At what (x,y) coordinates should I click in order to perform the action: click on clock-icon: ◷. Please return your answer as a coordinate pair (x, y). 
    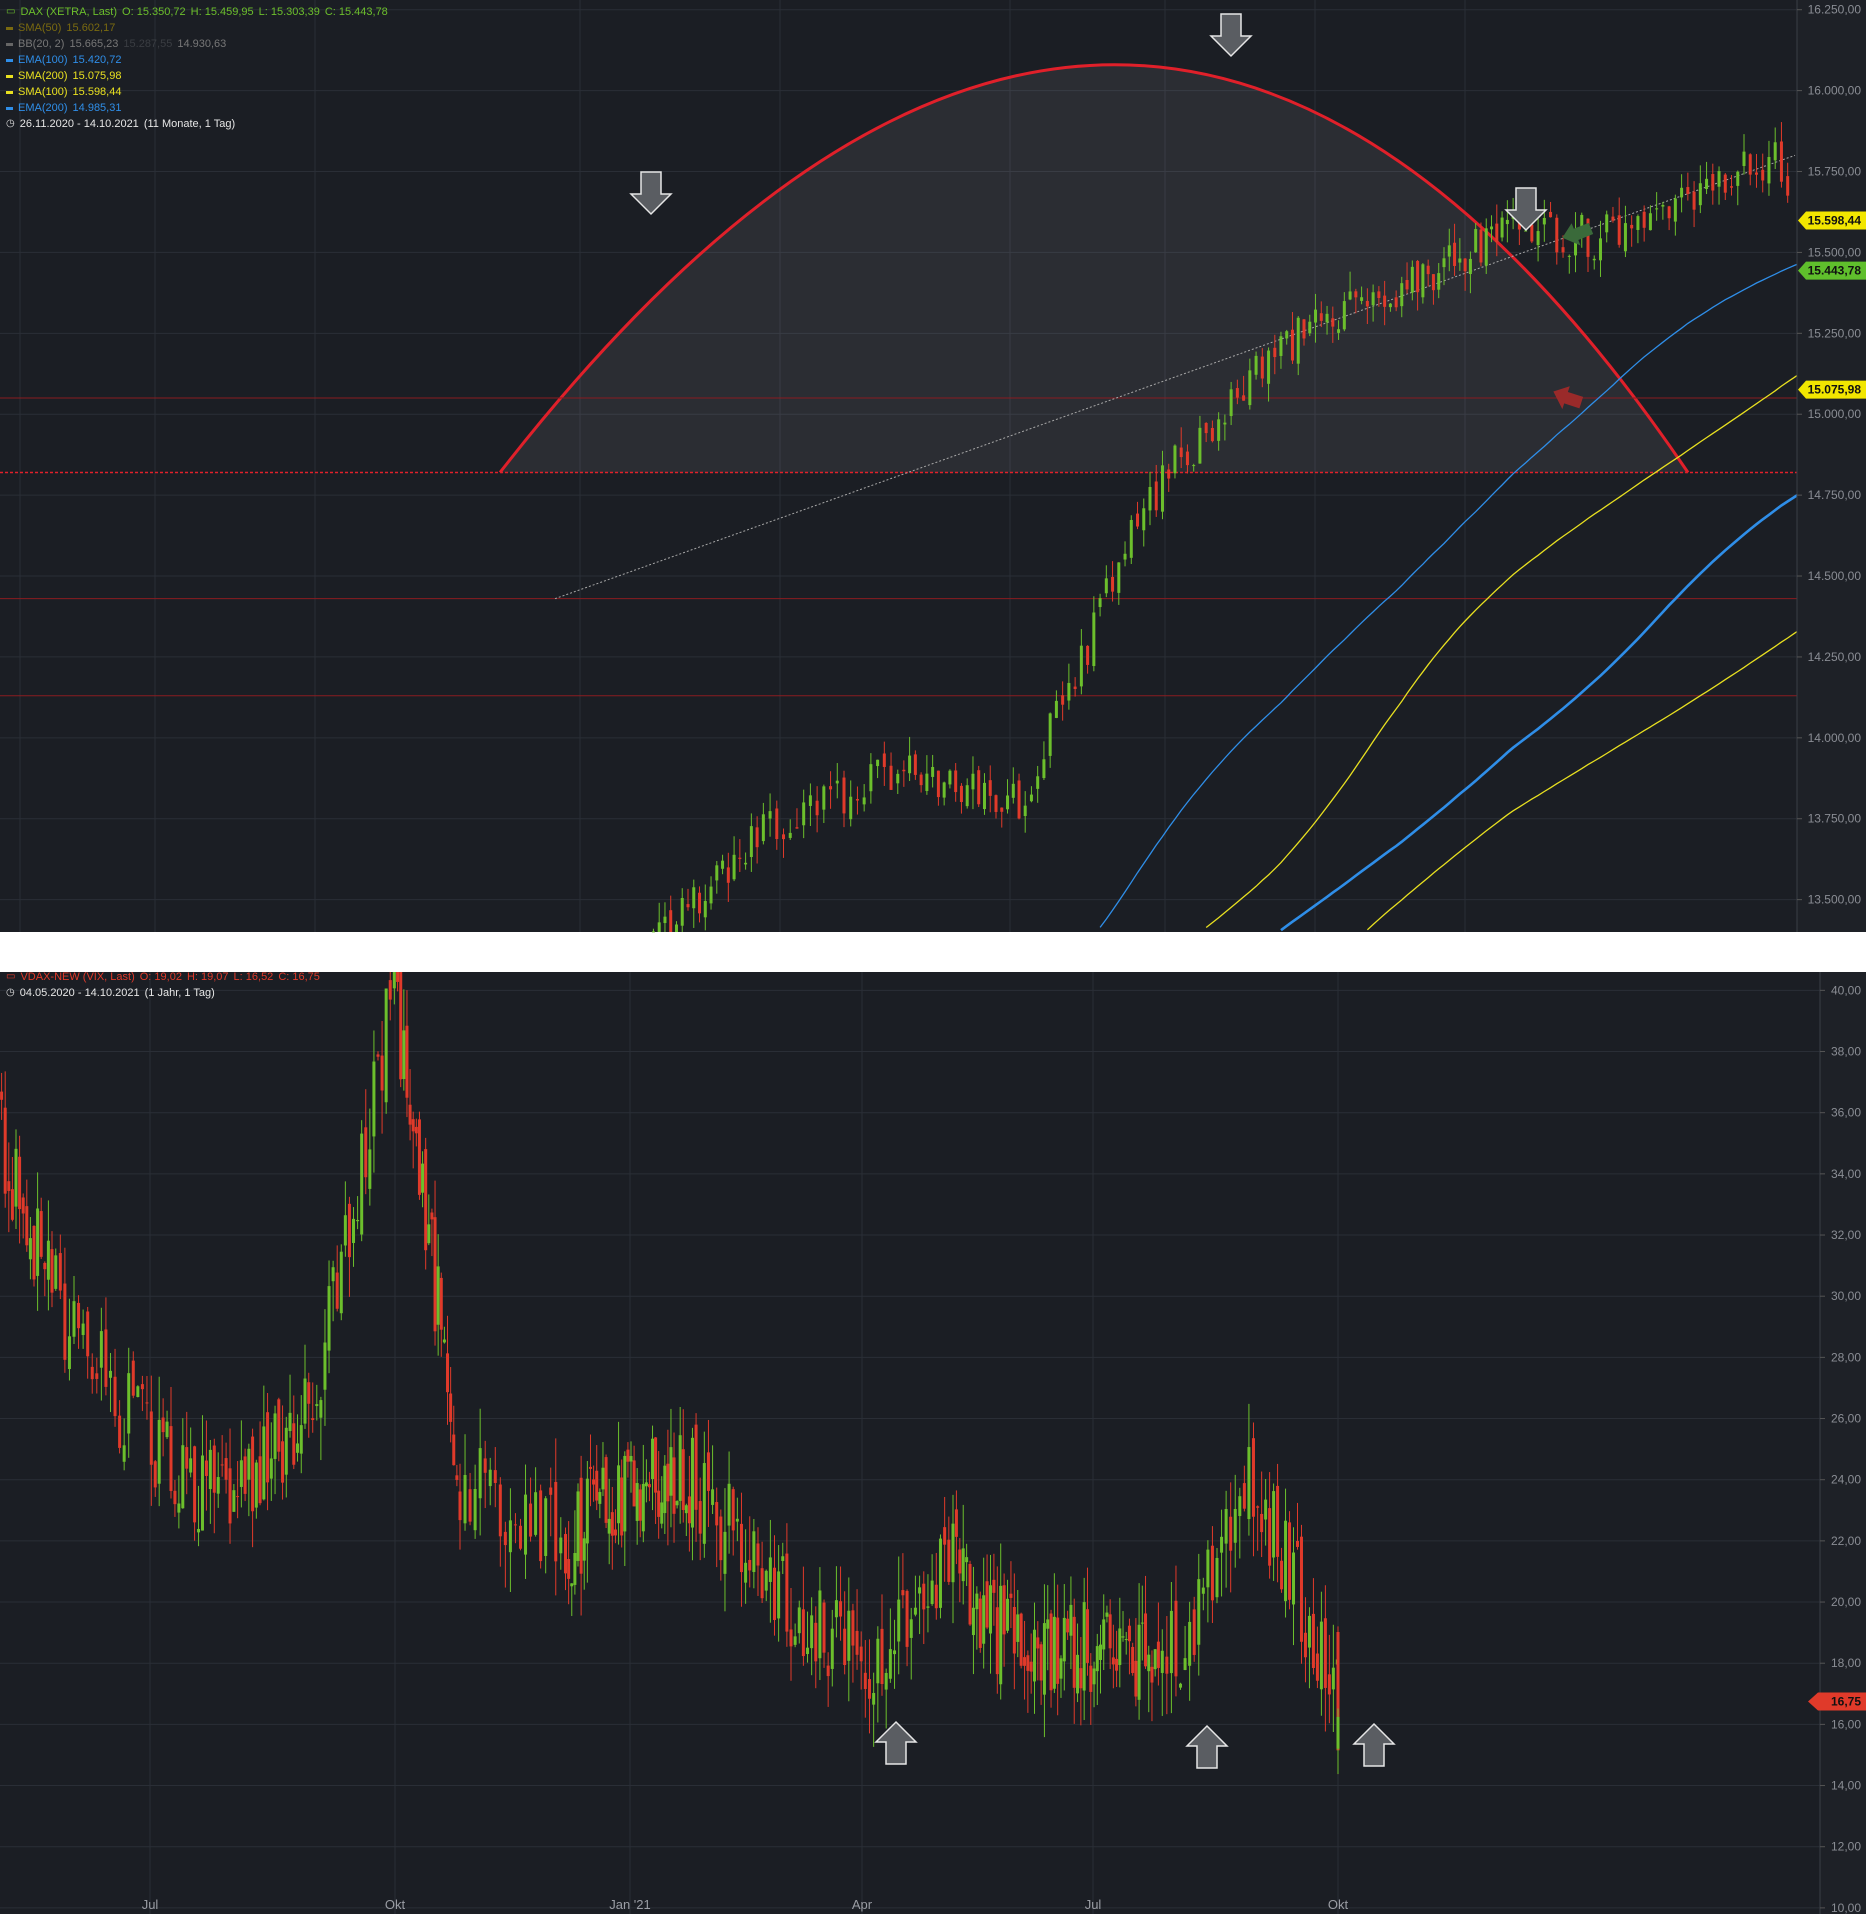
    Looking at the image, I should click on (10, 123).